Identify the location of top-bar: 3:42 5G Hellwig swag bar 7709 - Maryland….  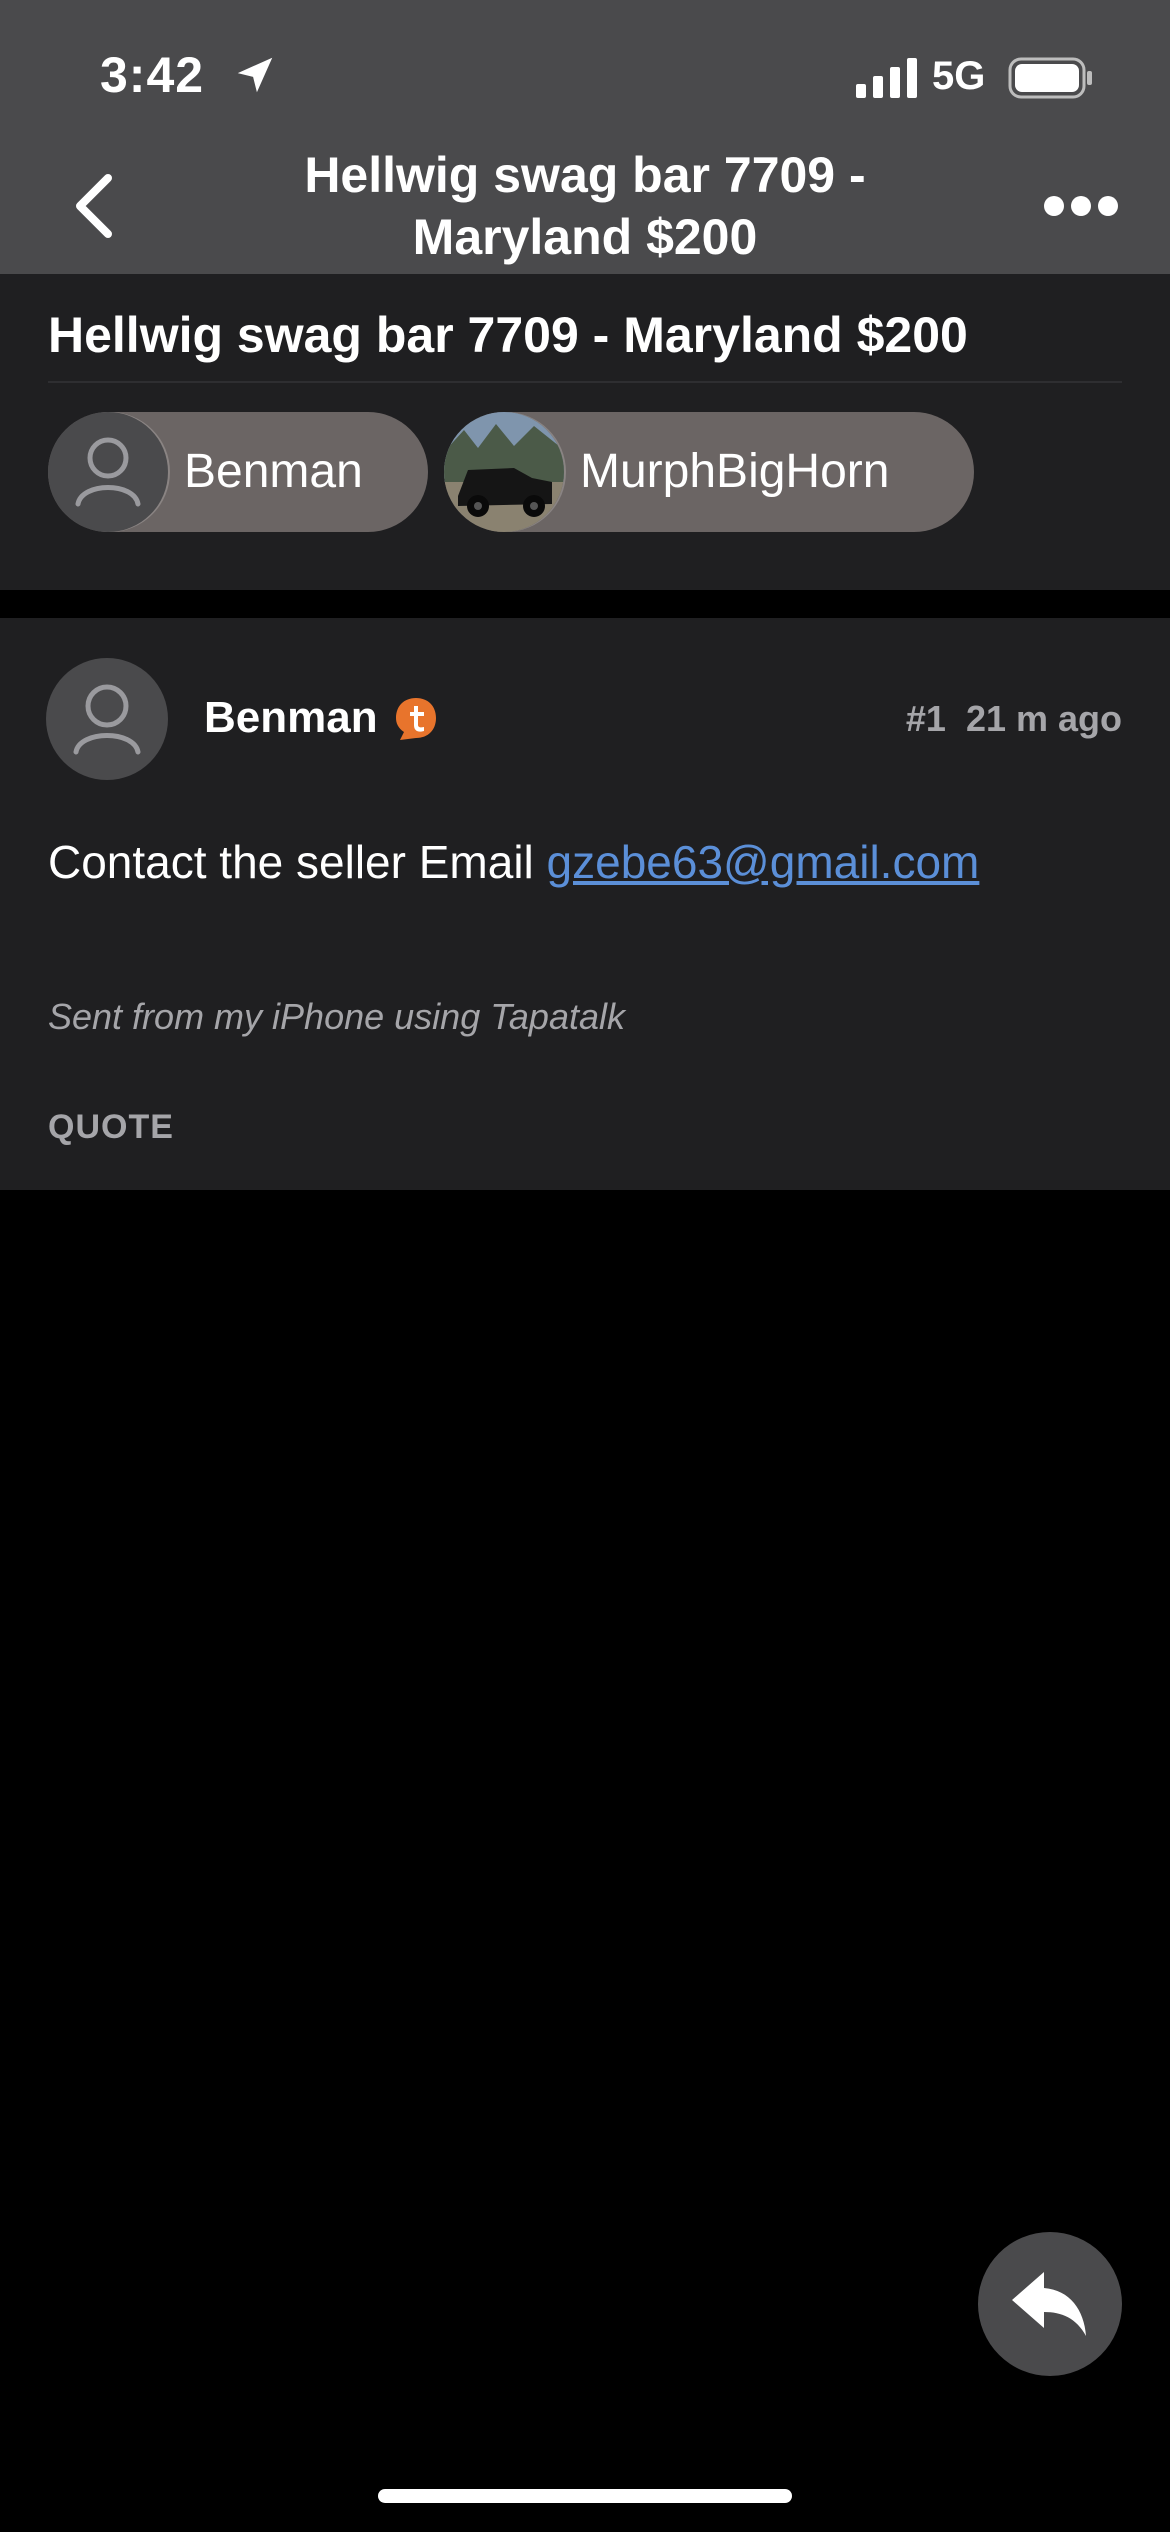
(585, 137).